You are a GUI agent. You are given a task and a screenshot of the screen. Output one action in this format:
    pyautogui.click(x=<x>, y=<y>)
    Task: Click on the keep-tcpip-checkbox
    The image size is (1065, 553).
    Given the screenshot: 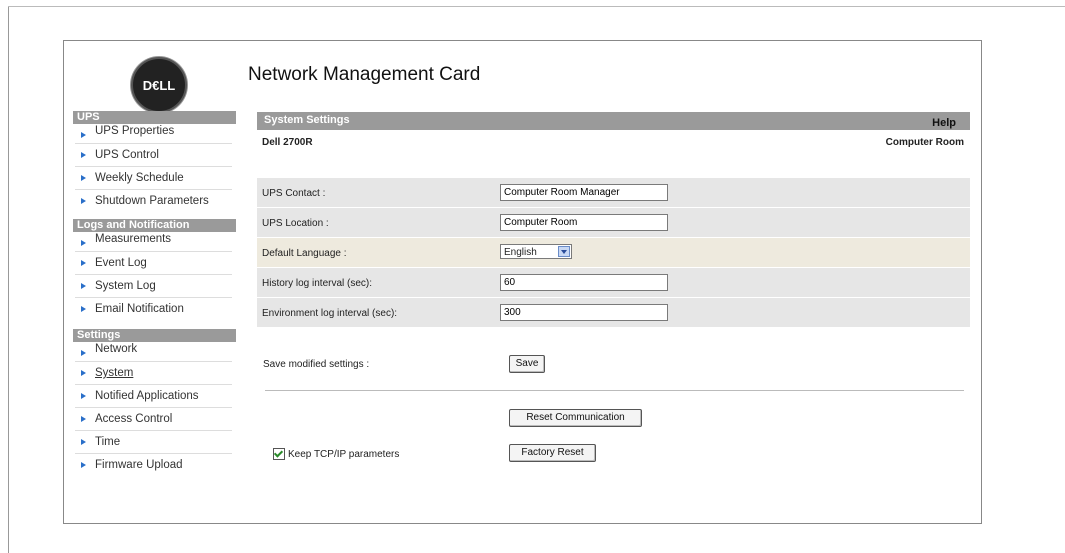 What is the action you would take?
    pyautogui.click(x=279, y=454)
    